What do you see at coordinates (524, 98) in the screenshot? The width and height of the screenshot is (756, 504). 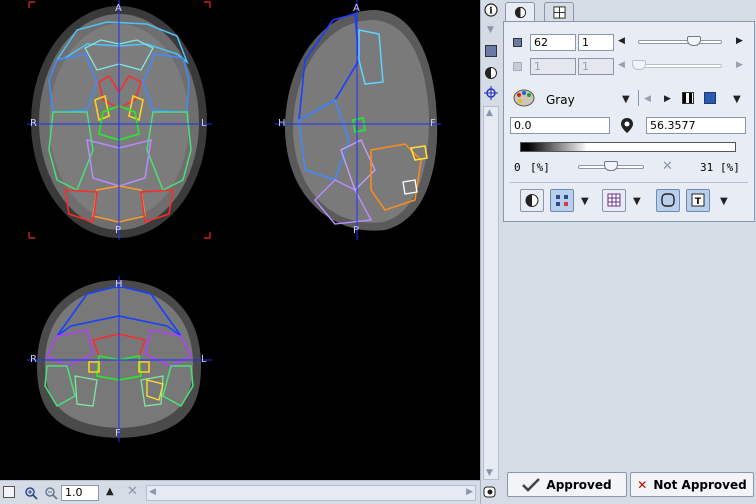 I see `palette-icon` at bounding box center [524, 98].